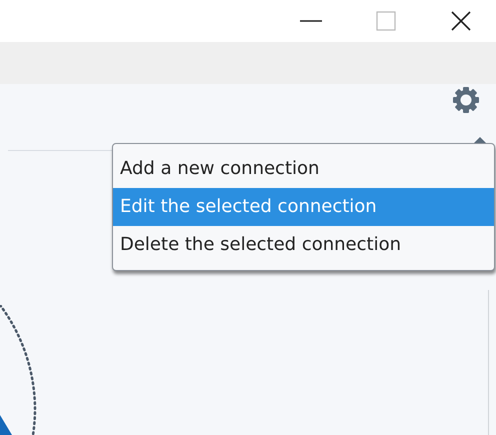 This screenshot has width=496, height=435. I want to click on menu-item: Delete the selected connection, so click(303, 245).